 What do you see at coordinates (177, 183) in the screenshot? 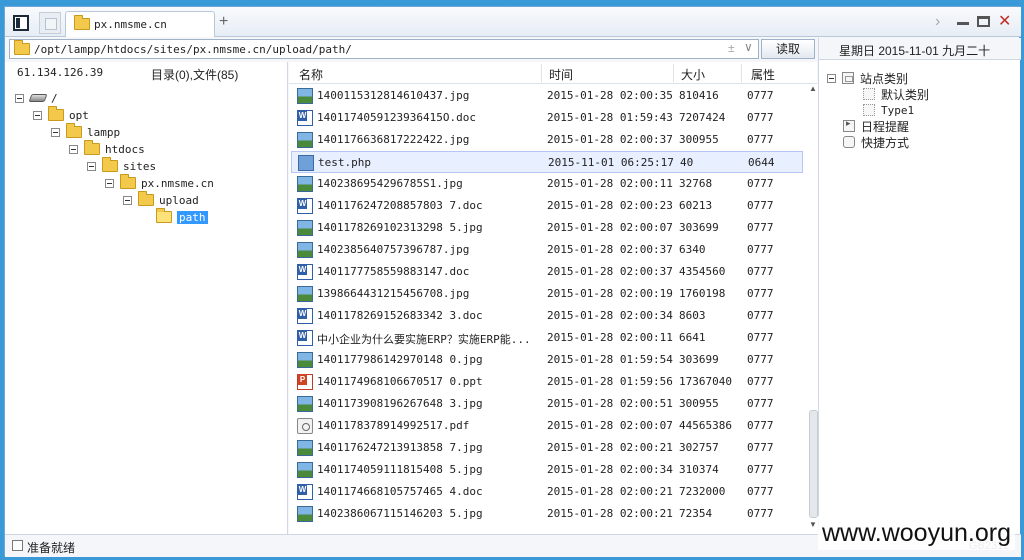
I see `tree-node-label: px.nmsme.cn` at bounding box center [177, 183].